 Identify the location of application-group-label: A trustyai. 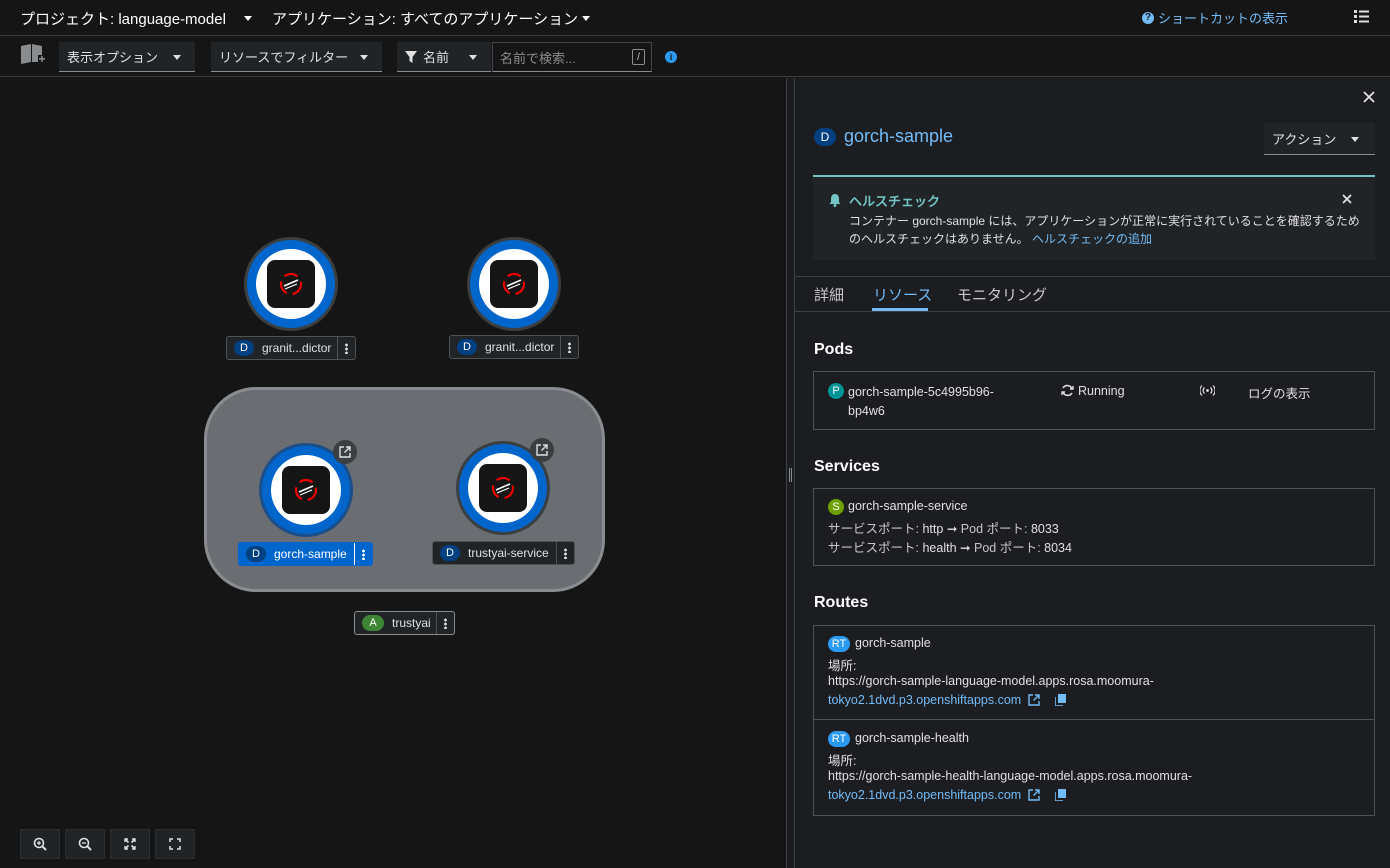
(404, 623).